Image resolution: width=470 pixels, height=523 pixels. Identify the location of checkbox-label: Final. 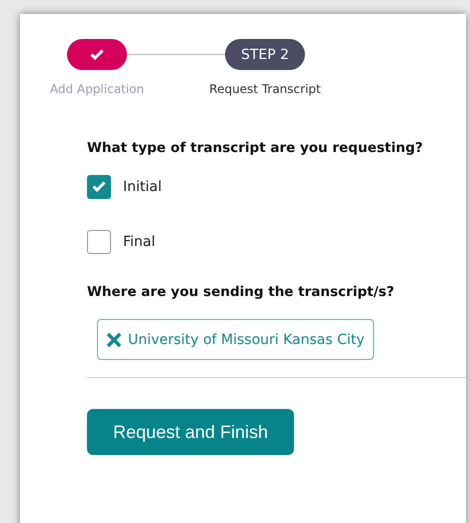
(139, 242).